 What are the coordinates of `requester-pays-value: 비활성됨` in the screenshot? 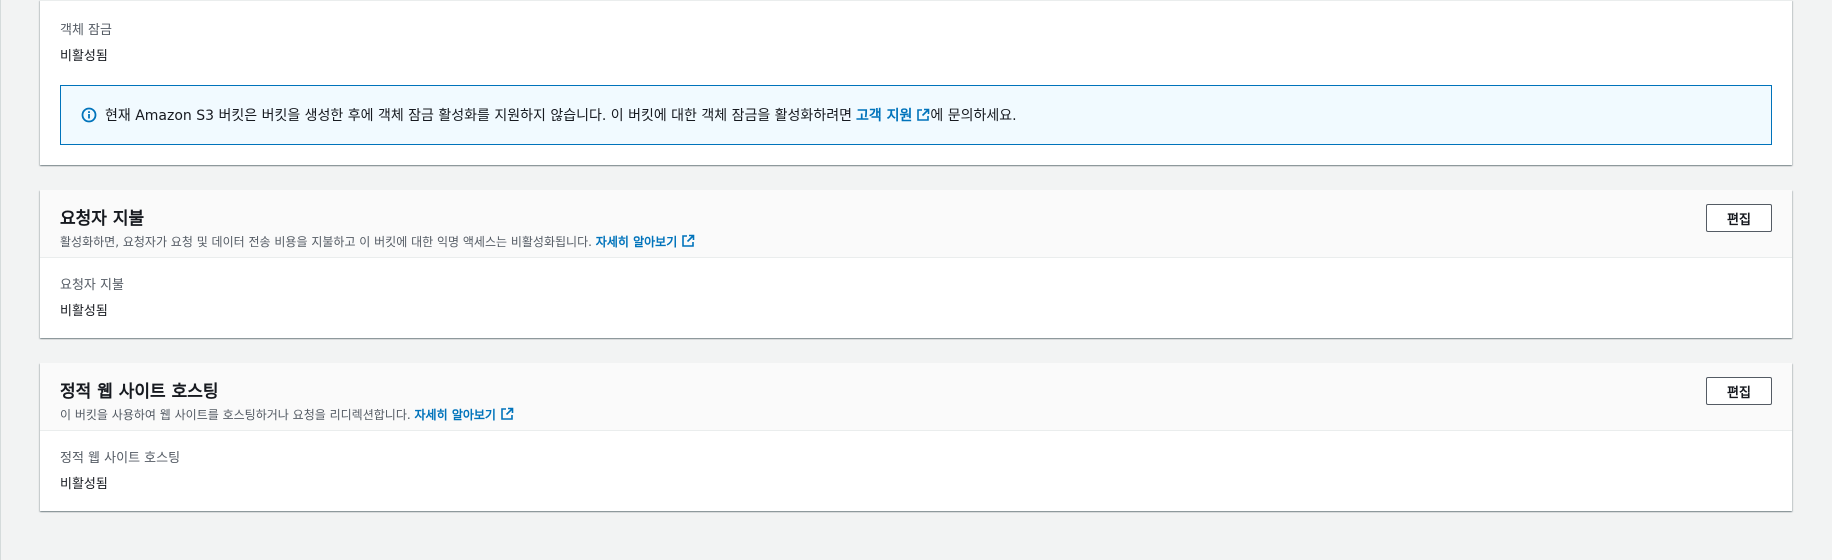 It's located at (84, 311).